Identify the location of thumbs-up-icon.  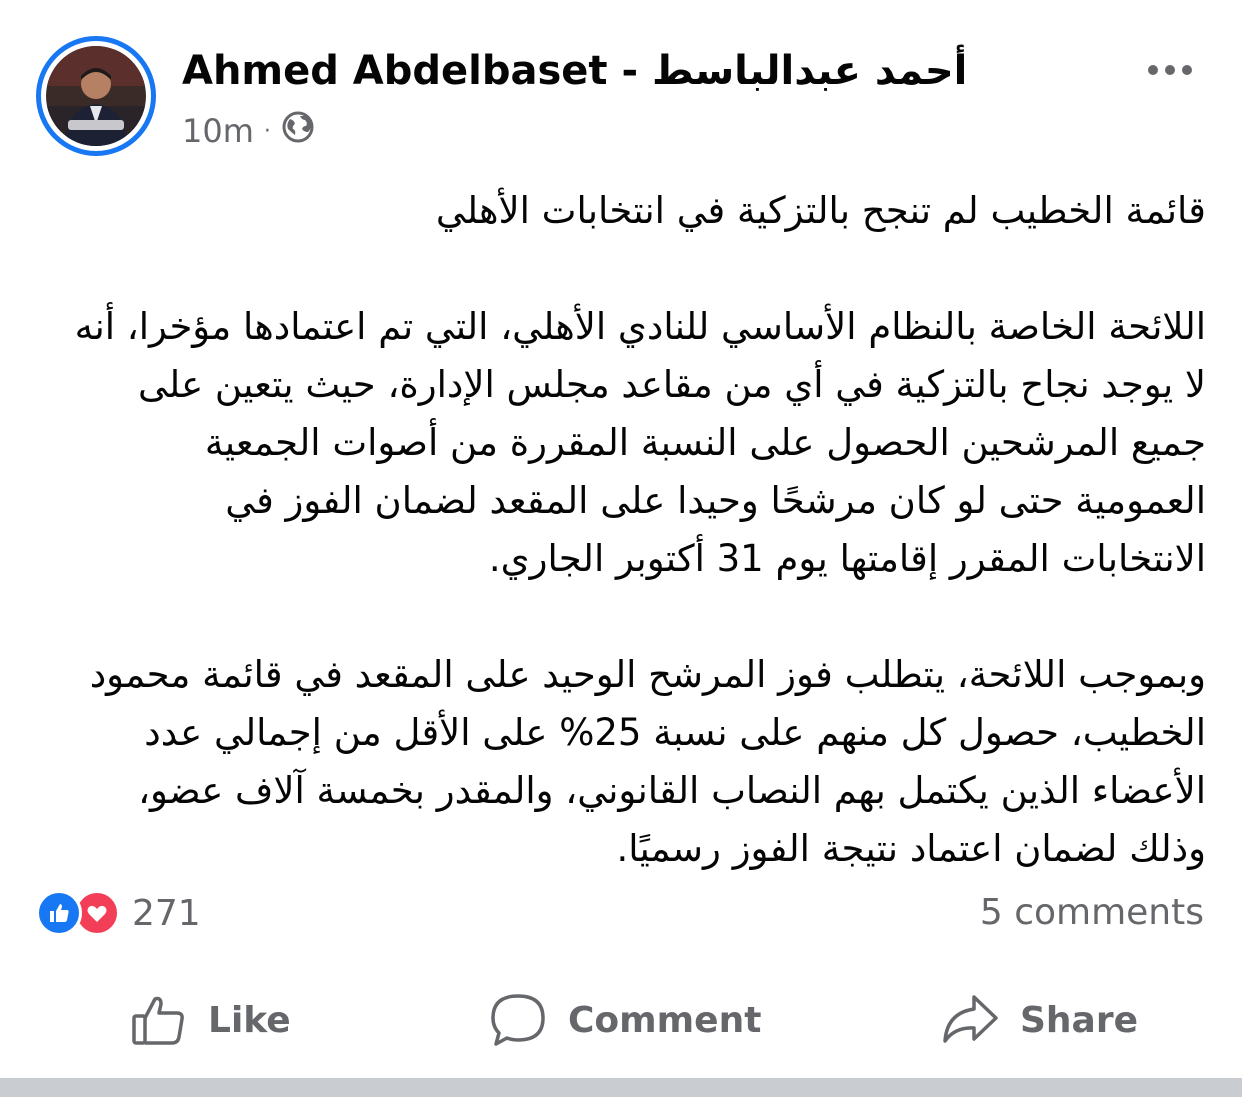
(158, 1020).